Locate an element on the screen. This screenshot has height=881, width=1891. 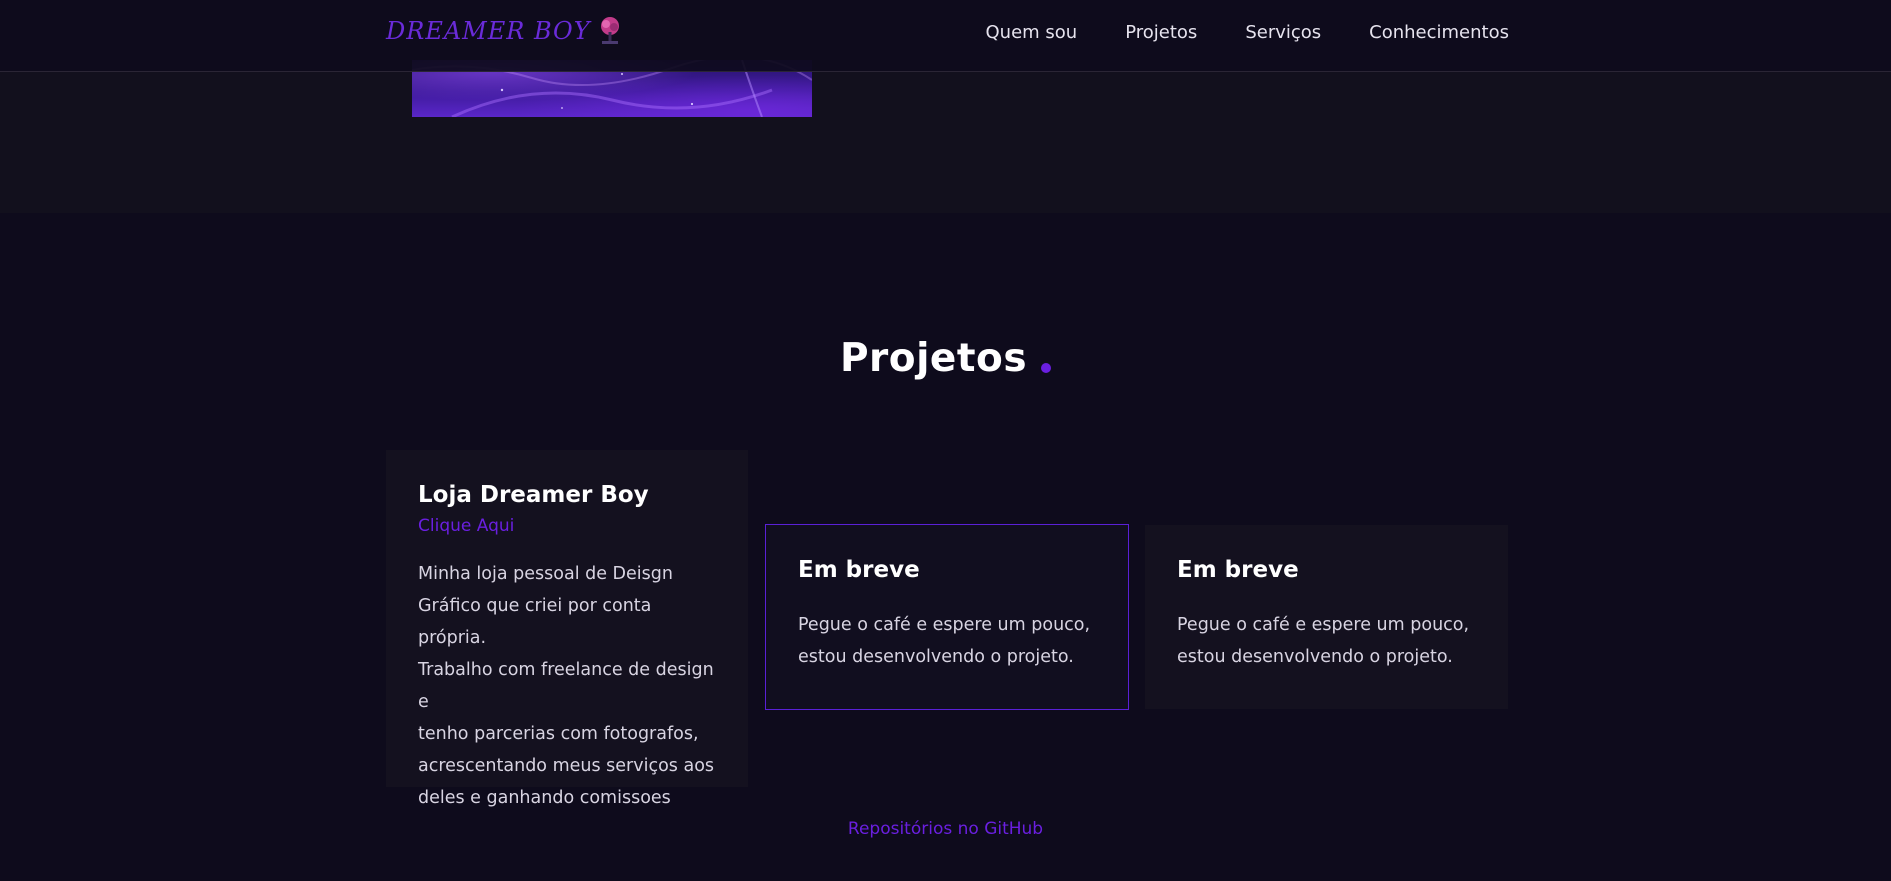
description-line: Trabalho com freelance de design e is located at coordinates (566, 685).